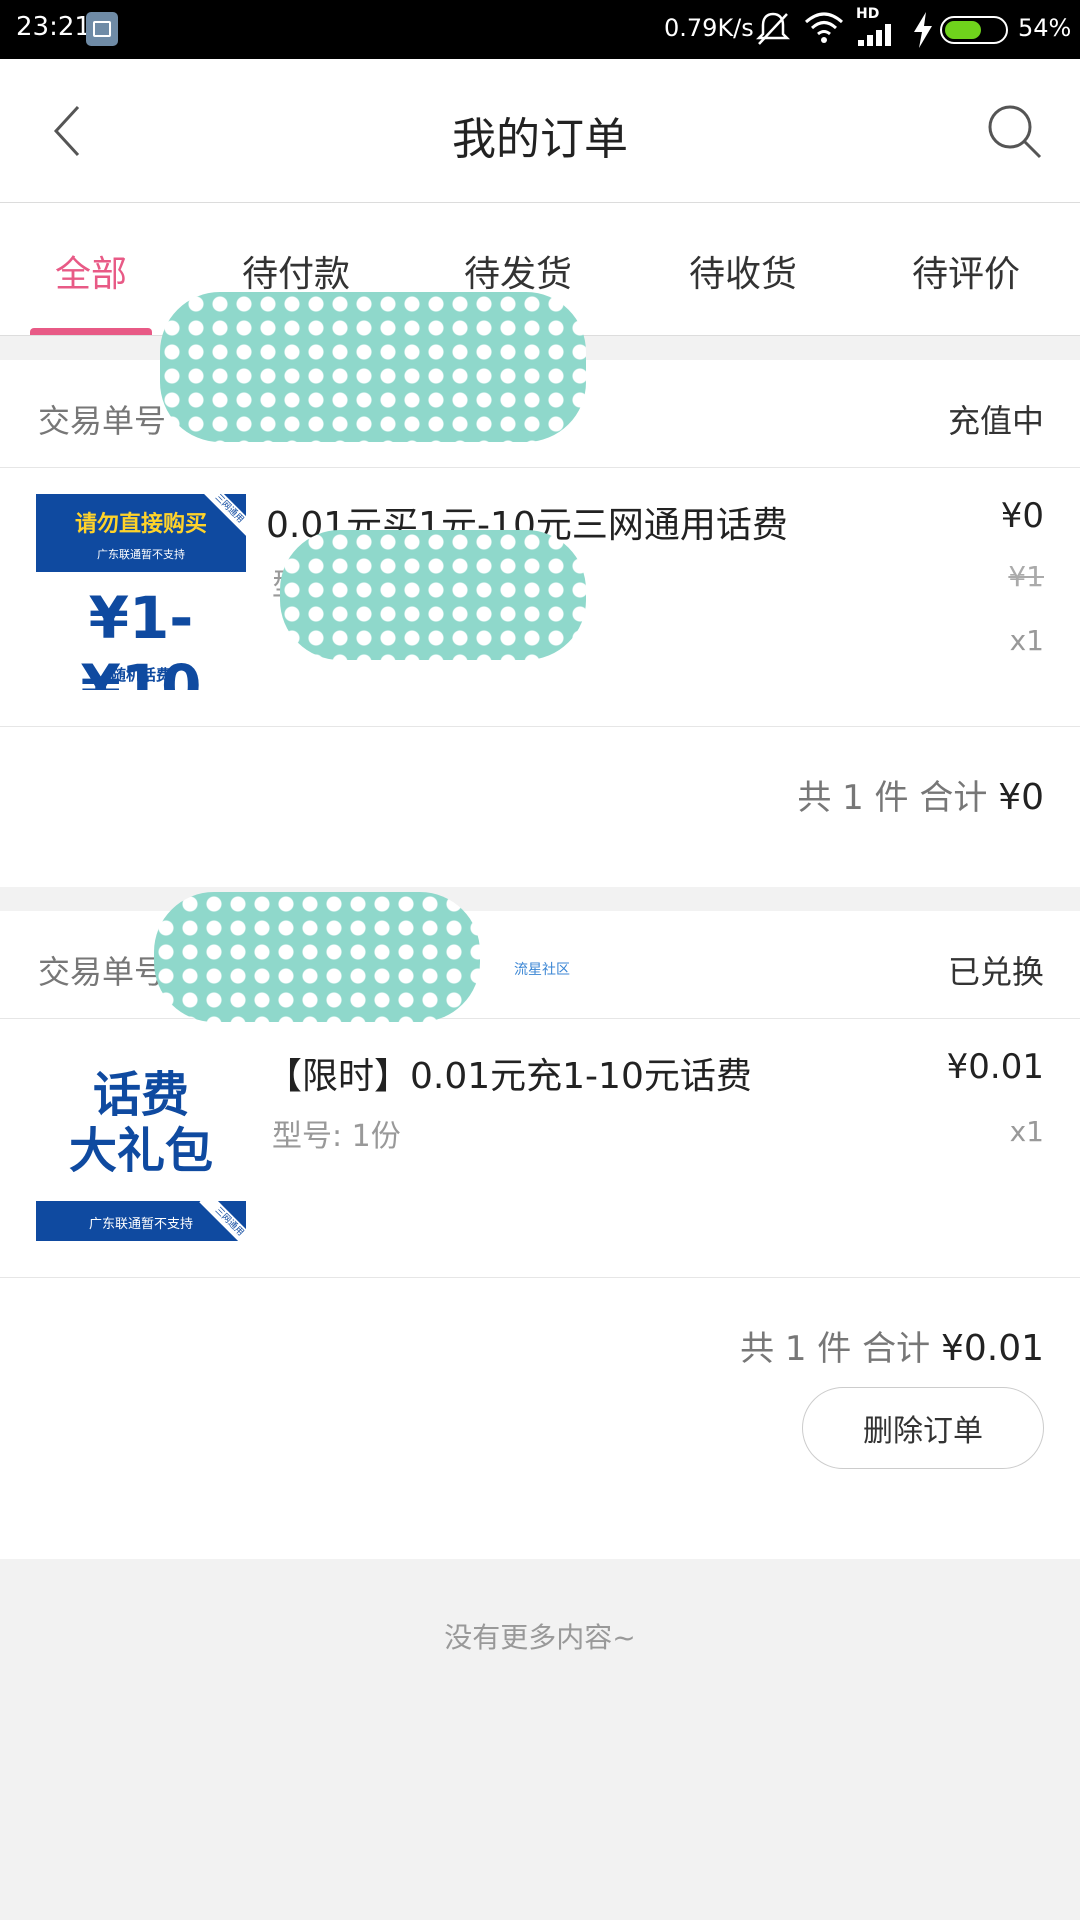  Describe the element at coordinates (53, 27) in the screenshot. I see `status-time: 23:21` at that location.